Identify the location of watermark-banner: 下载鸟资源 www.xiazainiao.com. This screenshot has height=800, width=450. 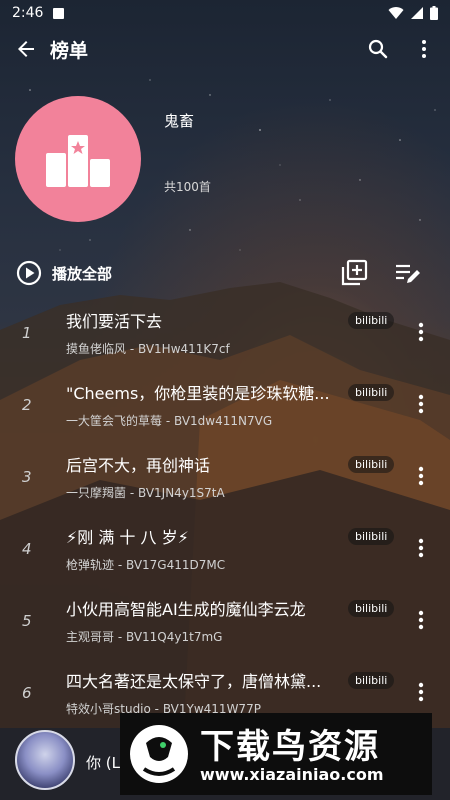
(276, 754).